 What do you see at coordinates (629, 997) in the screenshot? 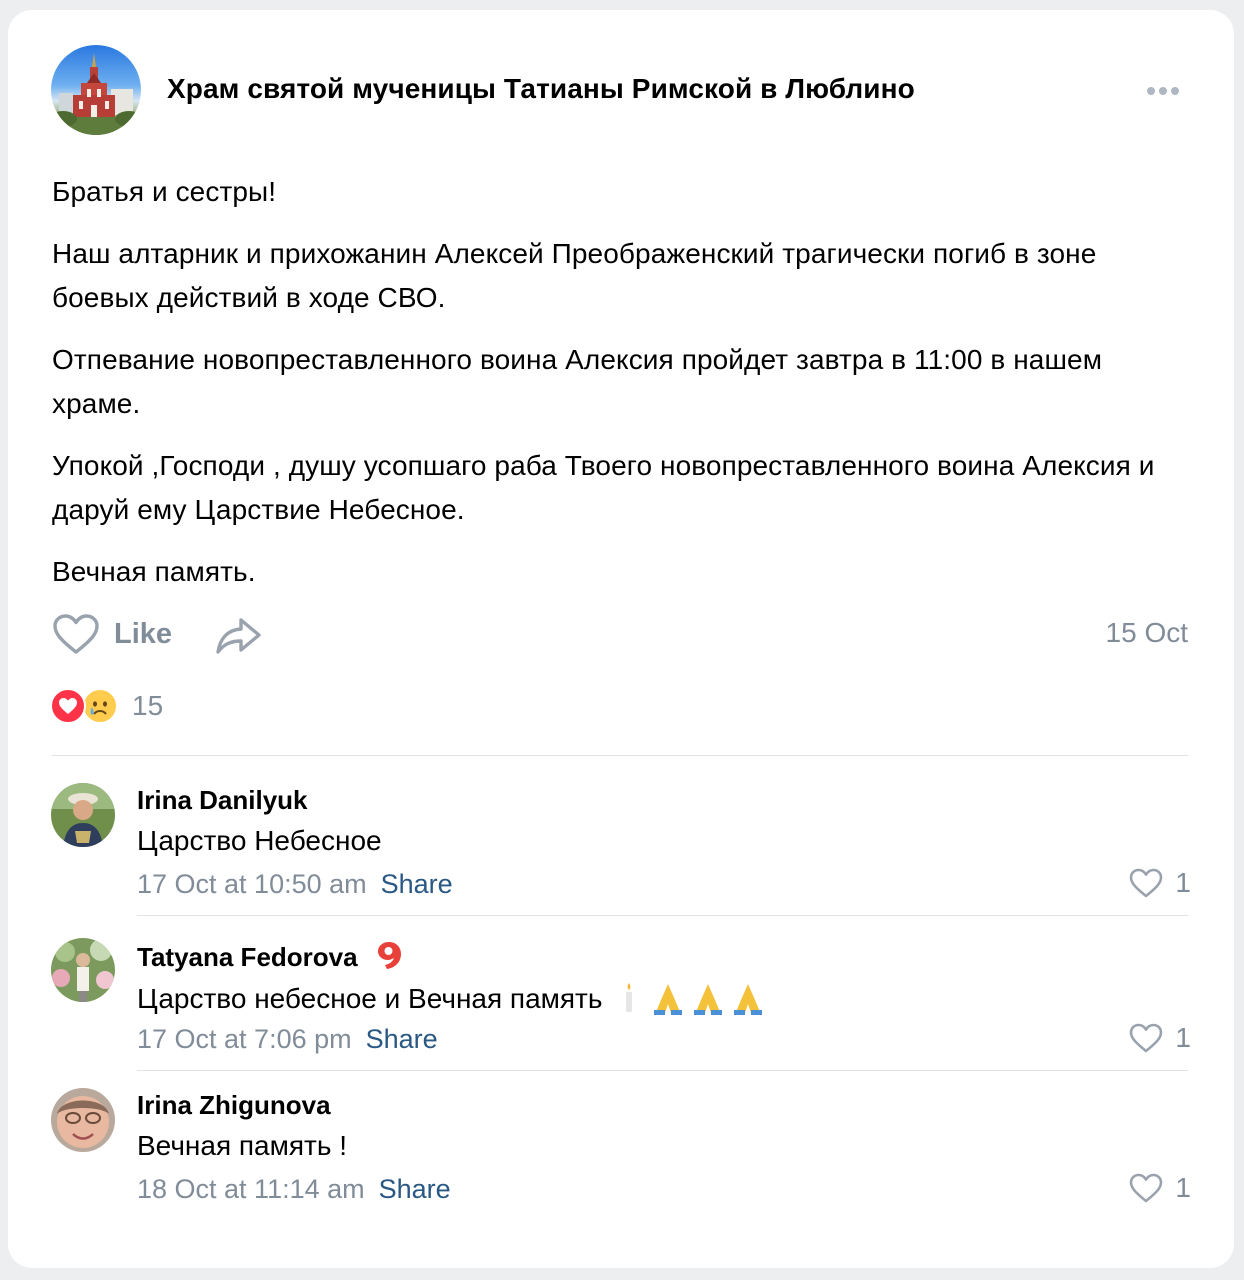
I see `candle-icon` at bounding box center [629, 997].